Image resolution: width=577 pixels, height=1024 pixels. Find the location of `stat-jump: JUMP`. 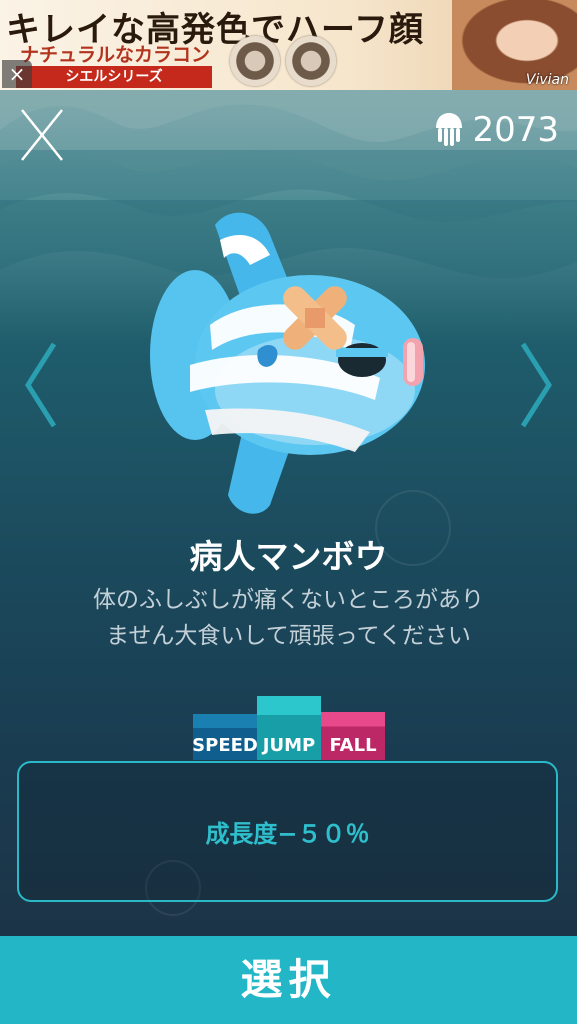

stat-jump: JUMP is located at coordinates (289, 728).